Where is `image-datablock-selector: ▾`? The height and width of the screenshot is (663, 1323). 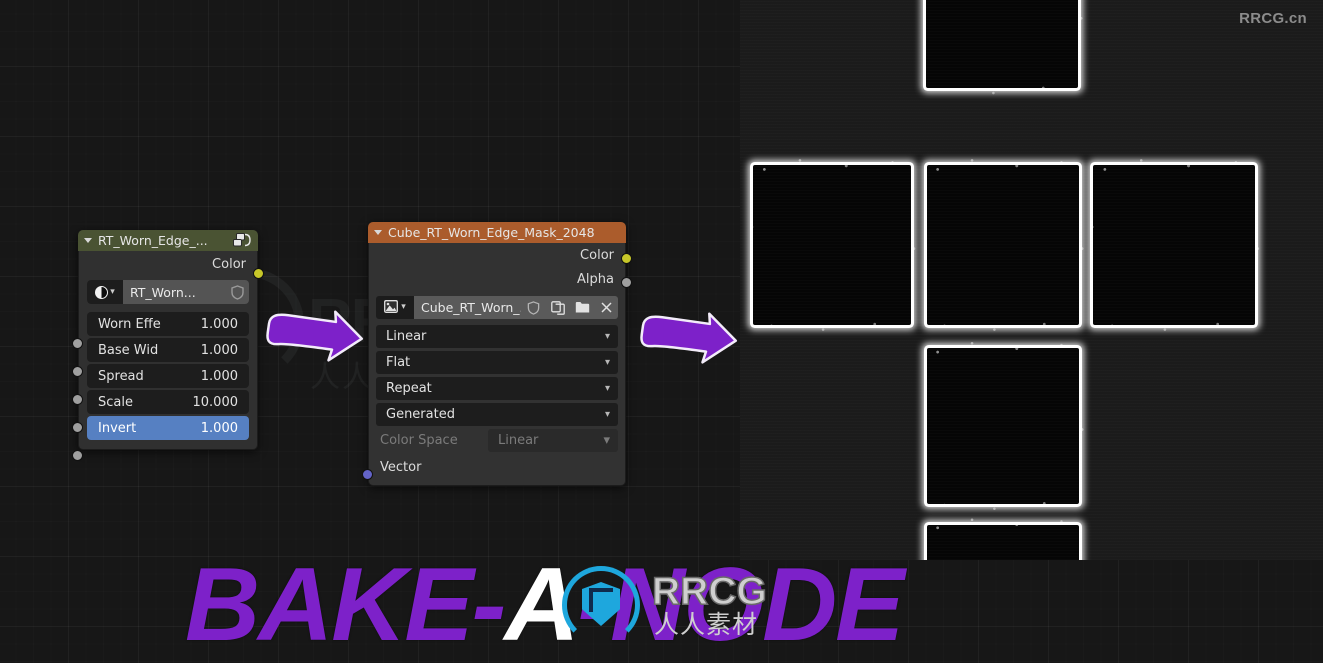 image-datablock-selector: ▾ is located at coordinates (395, 307).